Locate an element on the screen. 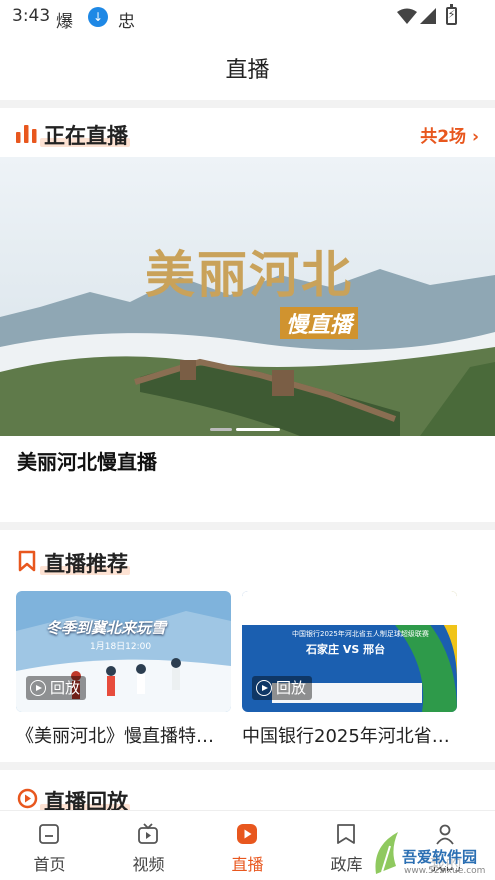  battery-icon: ⚡ is located at coordinates (451, 14).